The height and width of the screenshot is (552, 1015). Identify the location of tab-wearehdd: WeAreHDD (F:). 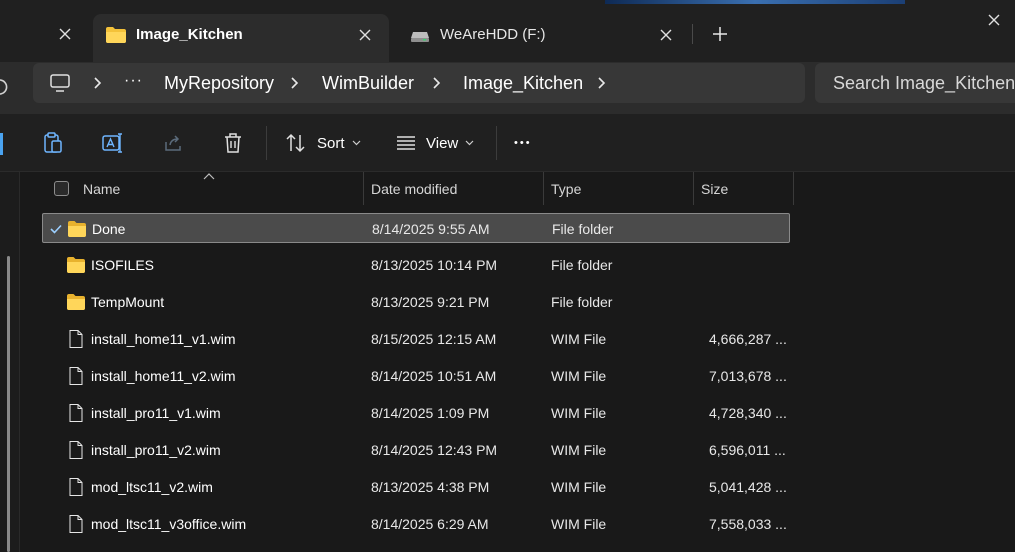
(542, 38).